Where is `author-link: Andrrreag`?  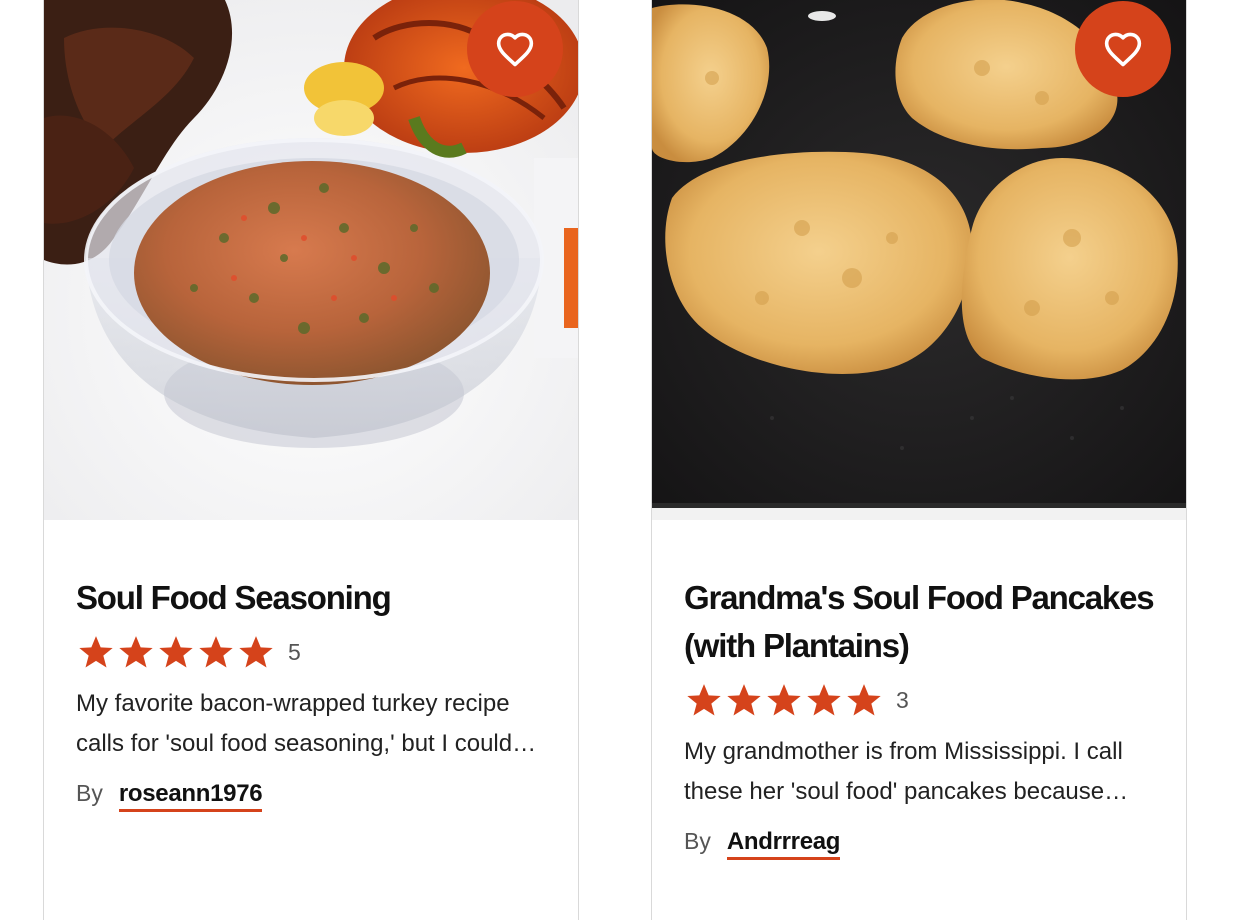 author-link: Andrrreag is located at coordinates (783, 844).